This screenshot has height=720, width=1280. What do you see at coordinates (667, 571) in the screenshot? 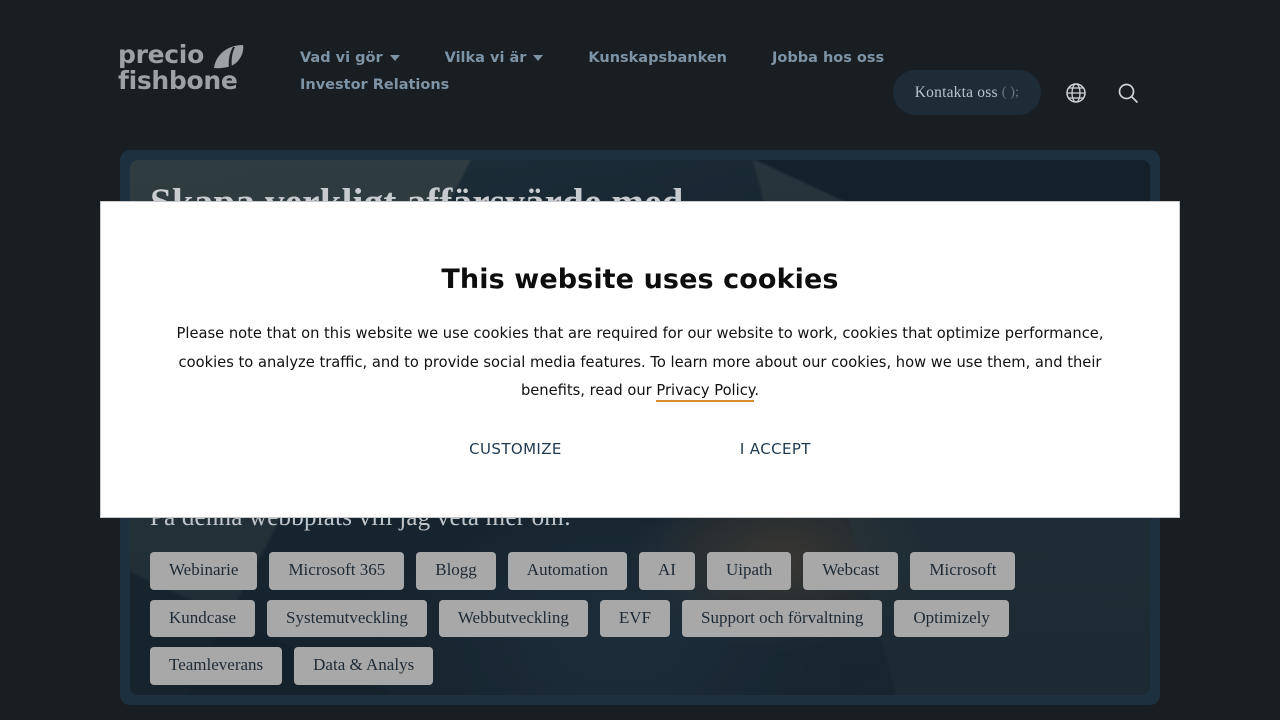
I see `topic-tag: AI` at bounding box center [667, 571].